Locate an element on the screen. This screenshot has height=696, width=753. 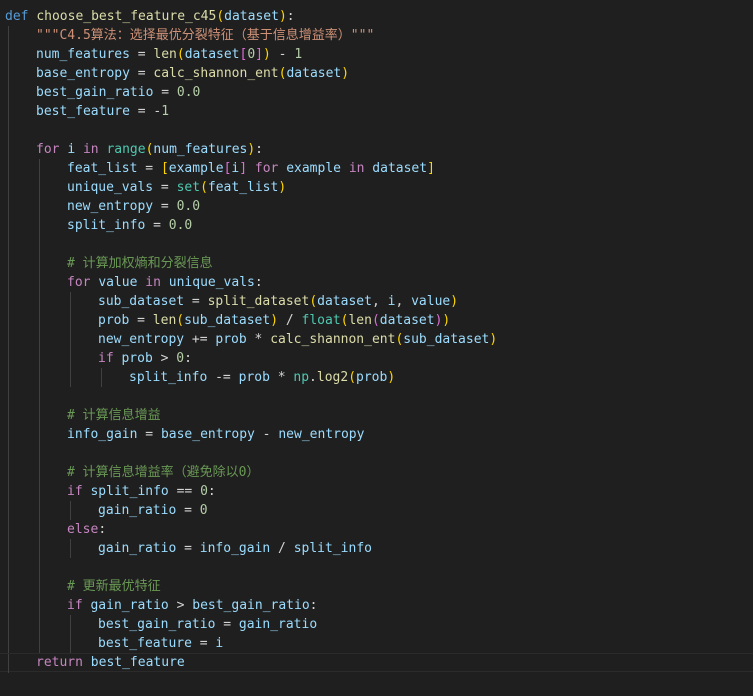
code-line: unique_vals = set(feat_list) is located at coordinates (376, 187).